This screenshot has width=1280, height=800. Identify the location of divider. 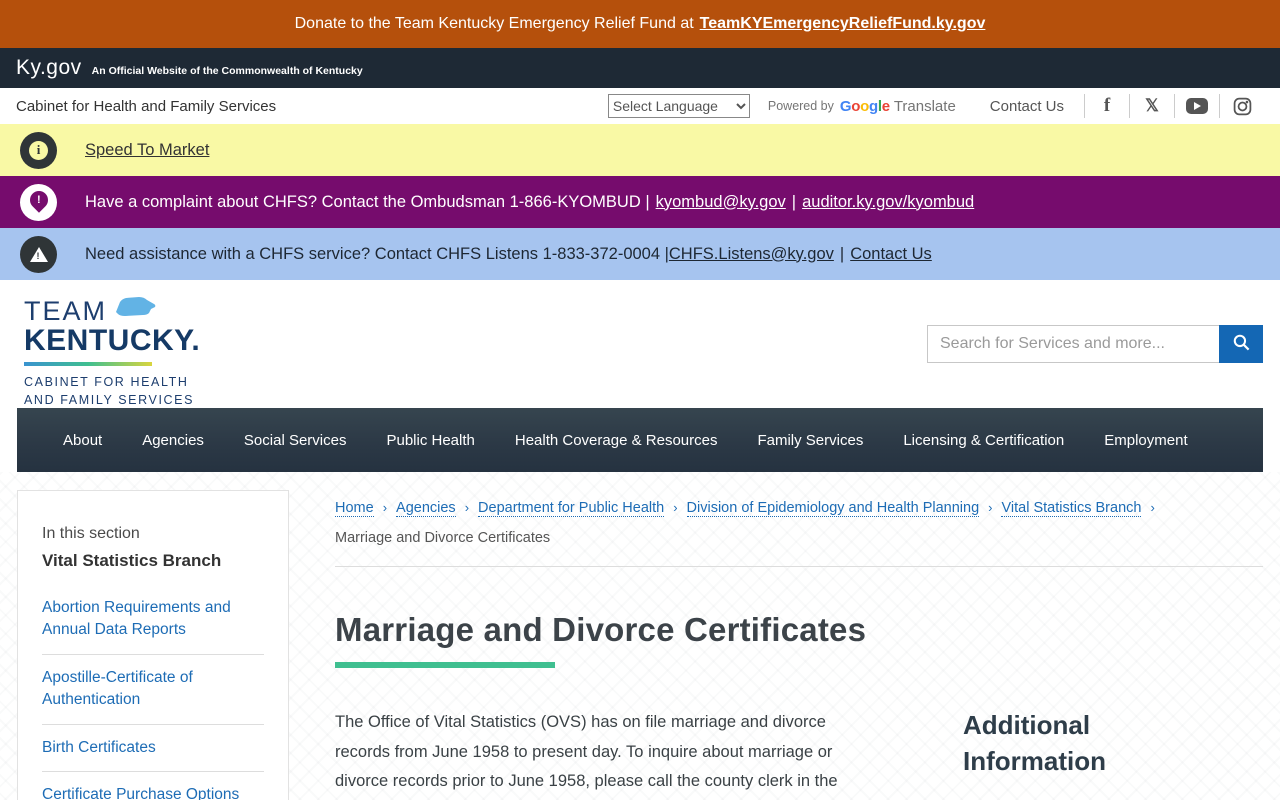
(799, 567).